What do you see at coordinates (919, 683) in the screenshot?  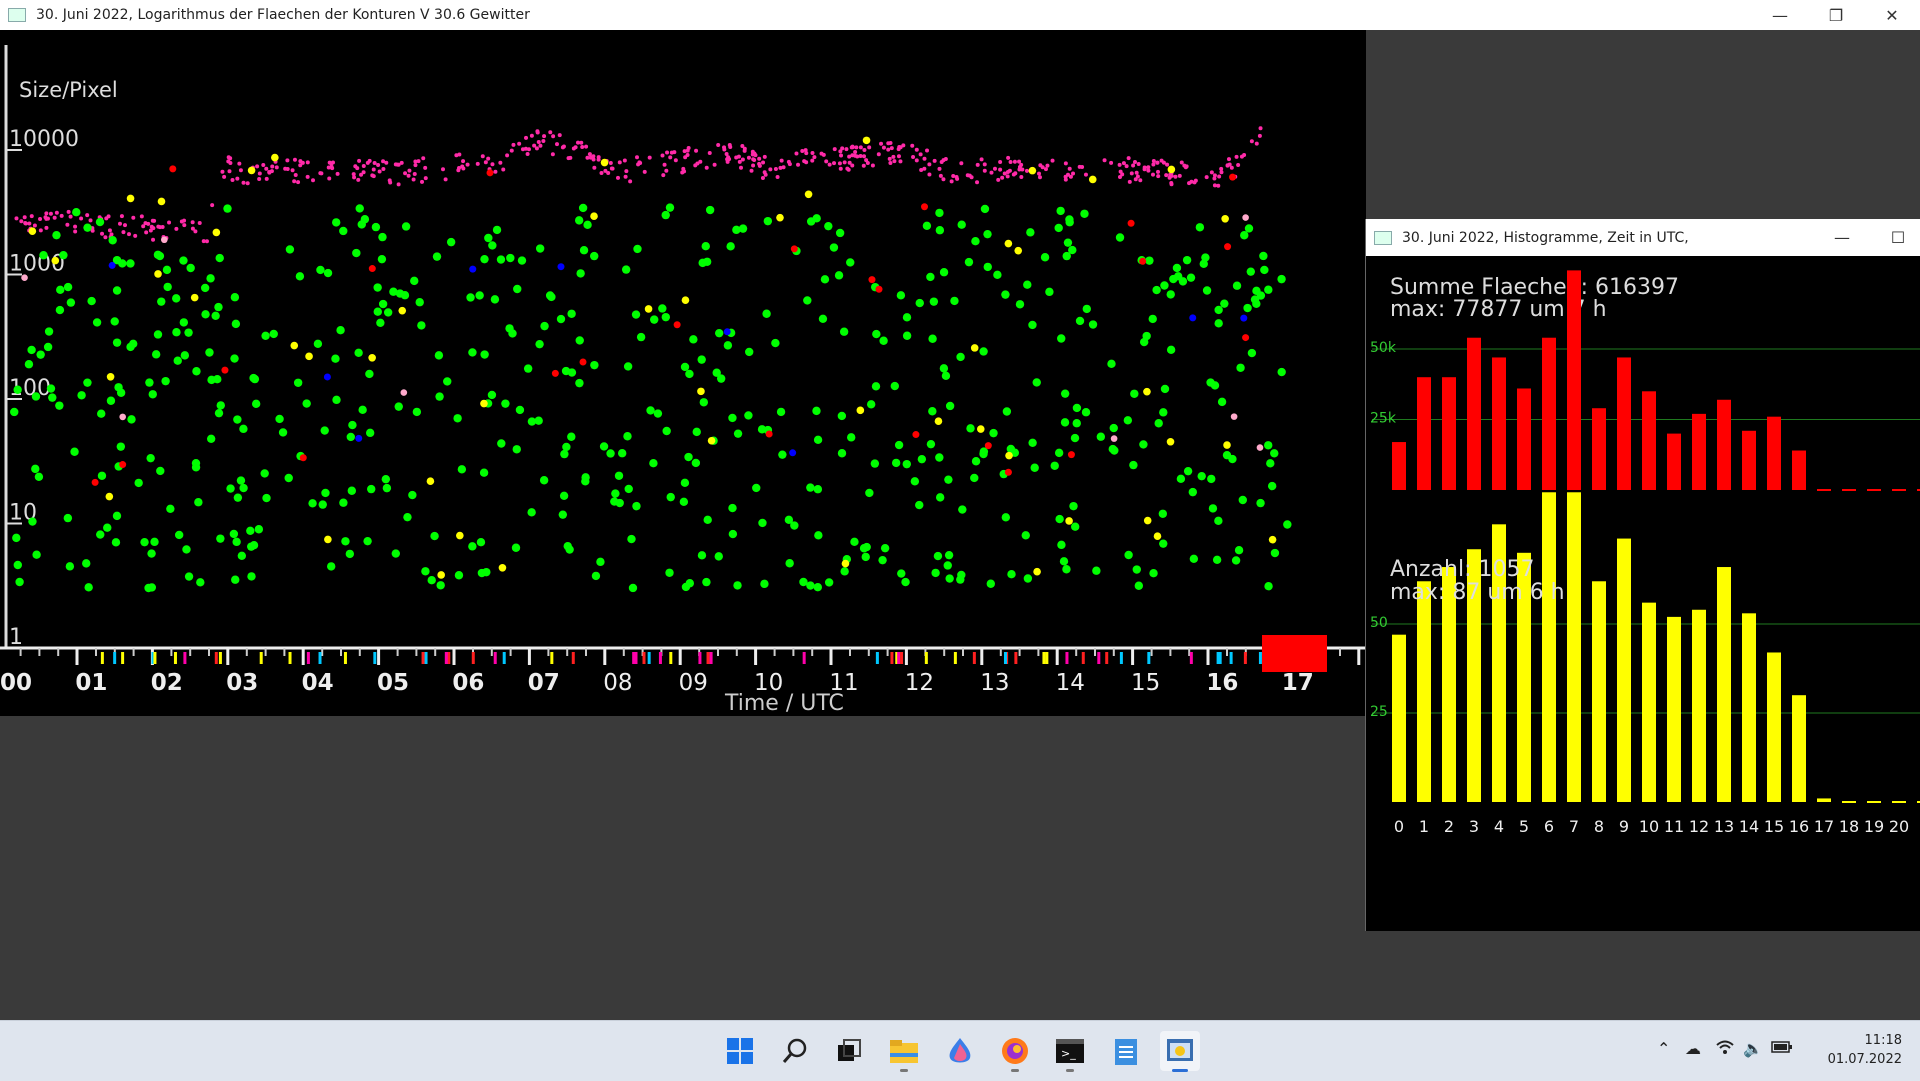 I see `x-tick-label: 12` at bounding box center [919, 683].